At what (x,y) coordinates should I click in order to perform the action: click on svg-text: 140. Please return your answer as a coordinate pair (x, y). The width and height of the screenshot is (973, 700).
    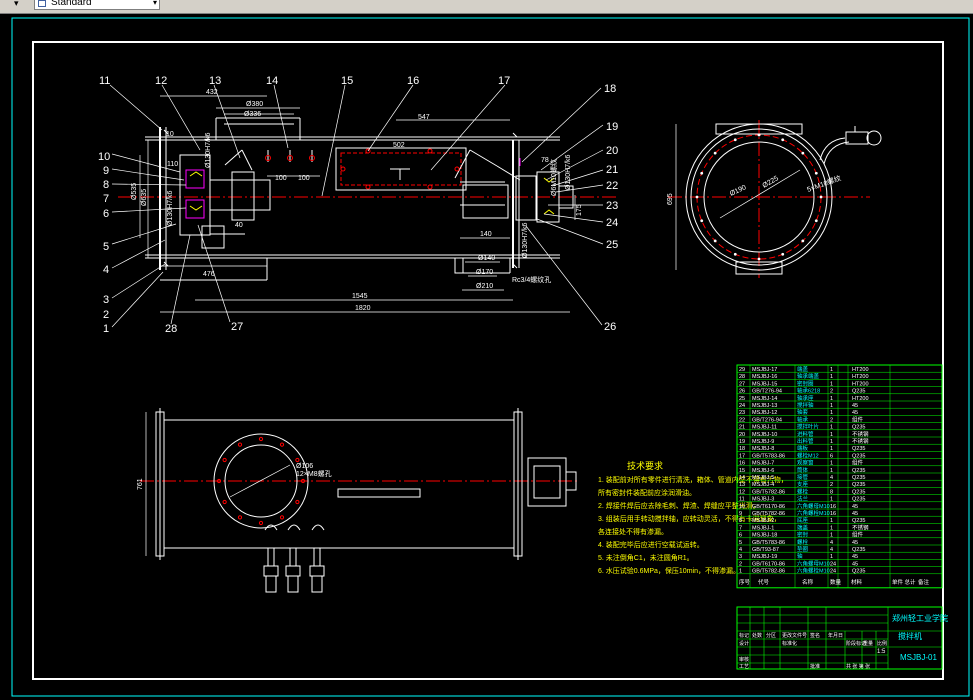
    Looking at the image, I should click on (486, 234).